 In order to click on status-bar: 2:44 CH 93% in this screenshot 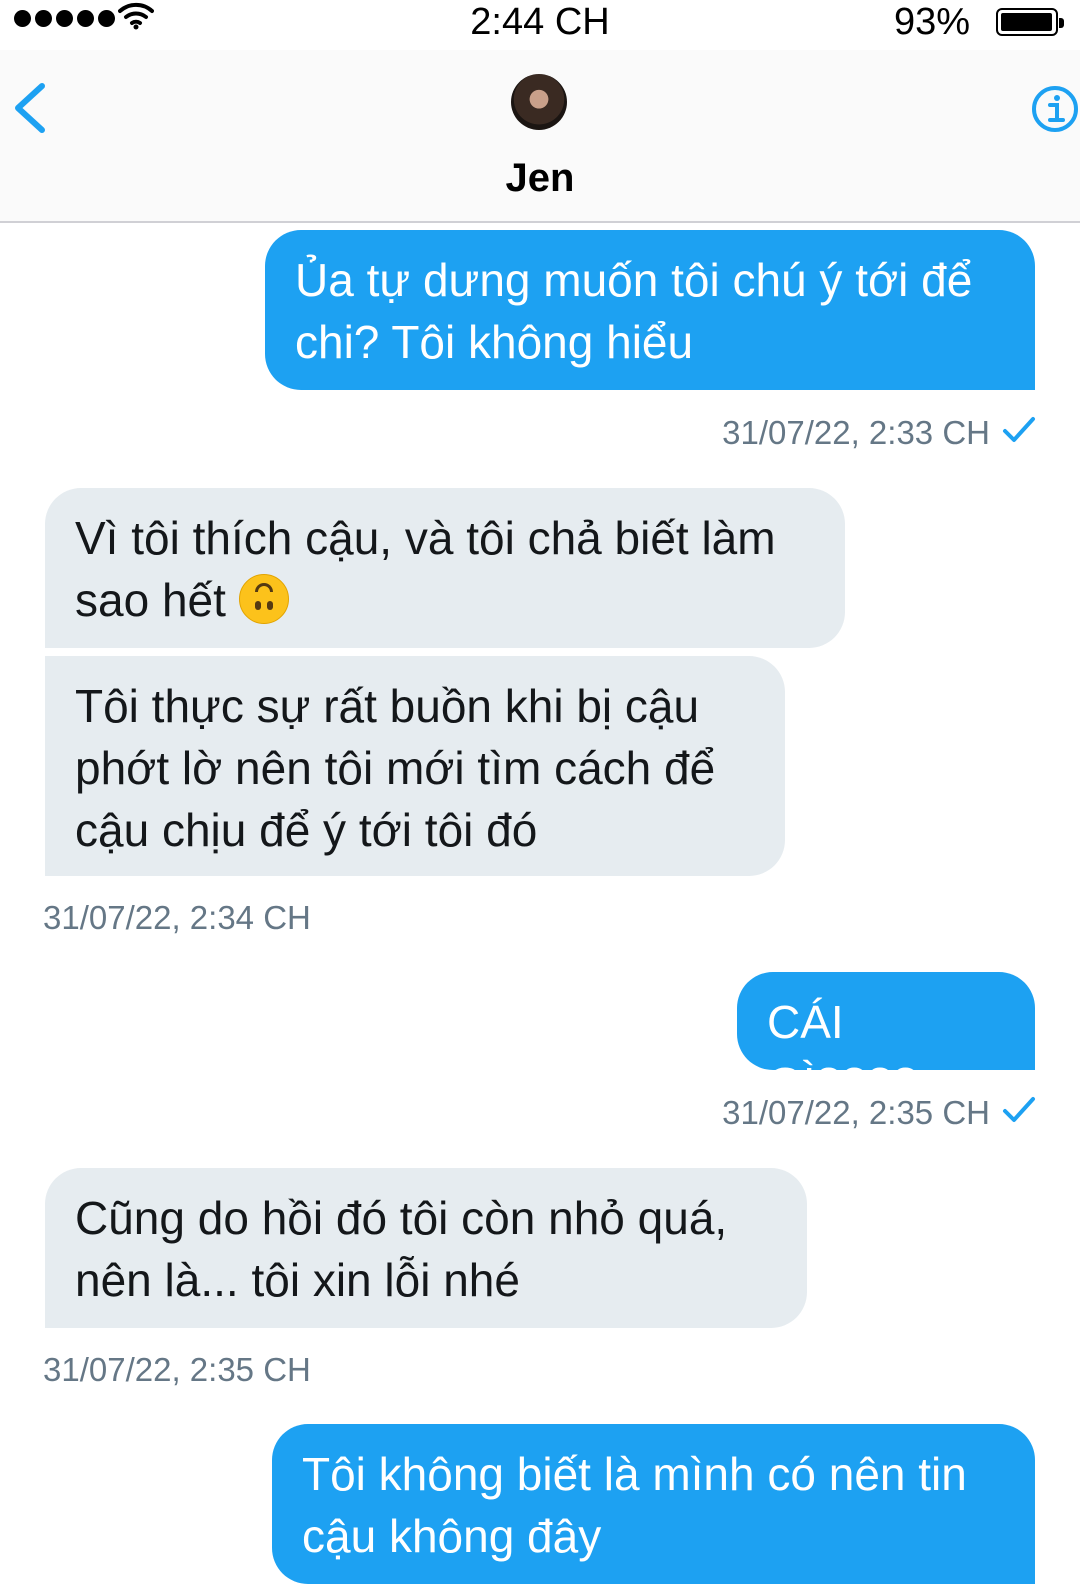, I will do `click(540, 25)`.